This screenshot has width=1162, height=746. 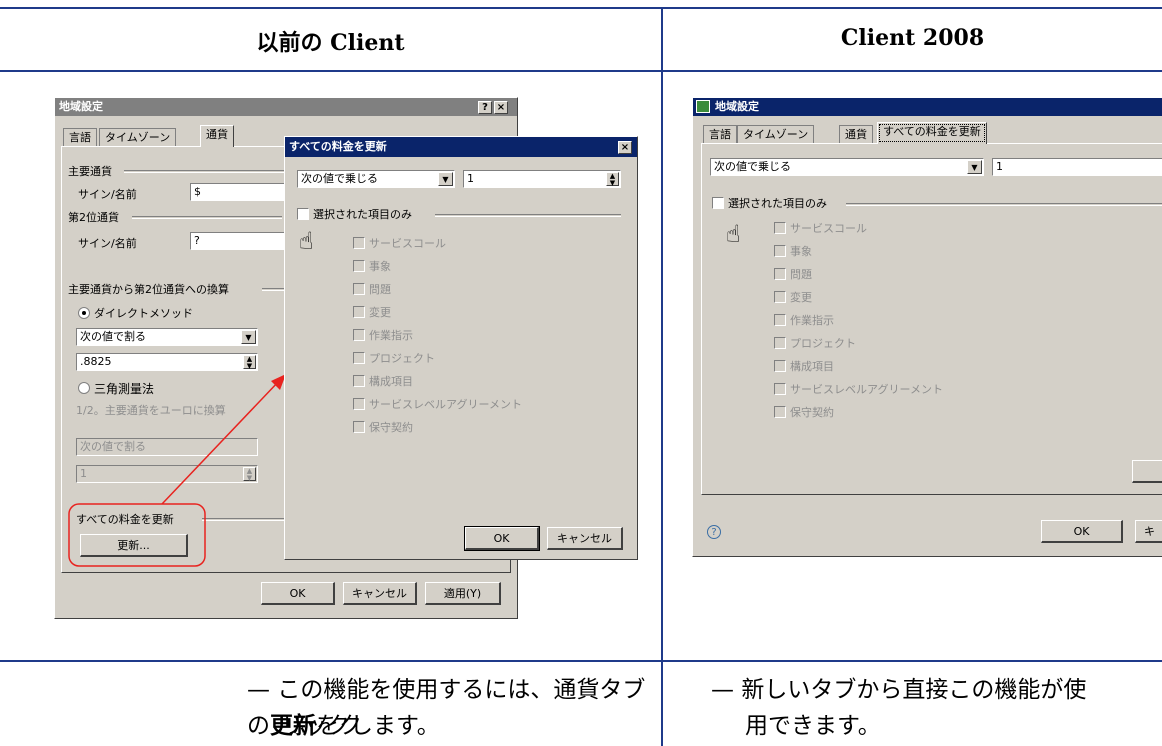 What do you see at coordinates (1147, 471) in the screenshot?
I see `partial-hidden-button` at bounding box center [1147, 471].